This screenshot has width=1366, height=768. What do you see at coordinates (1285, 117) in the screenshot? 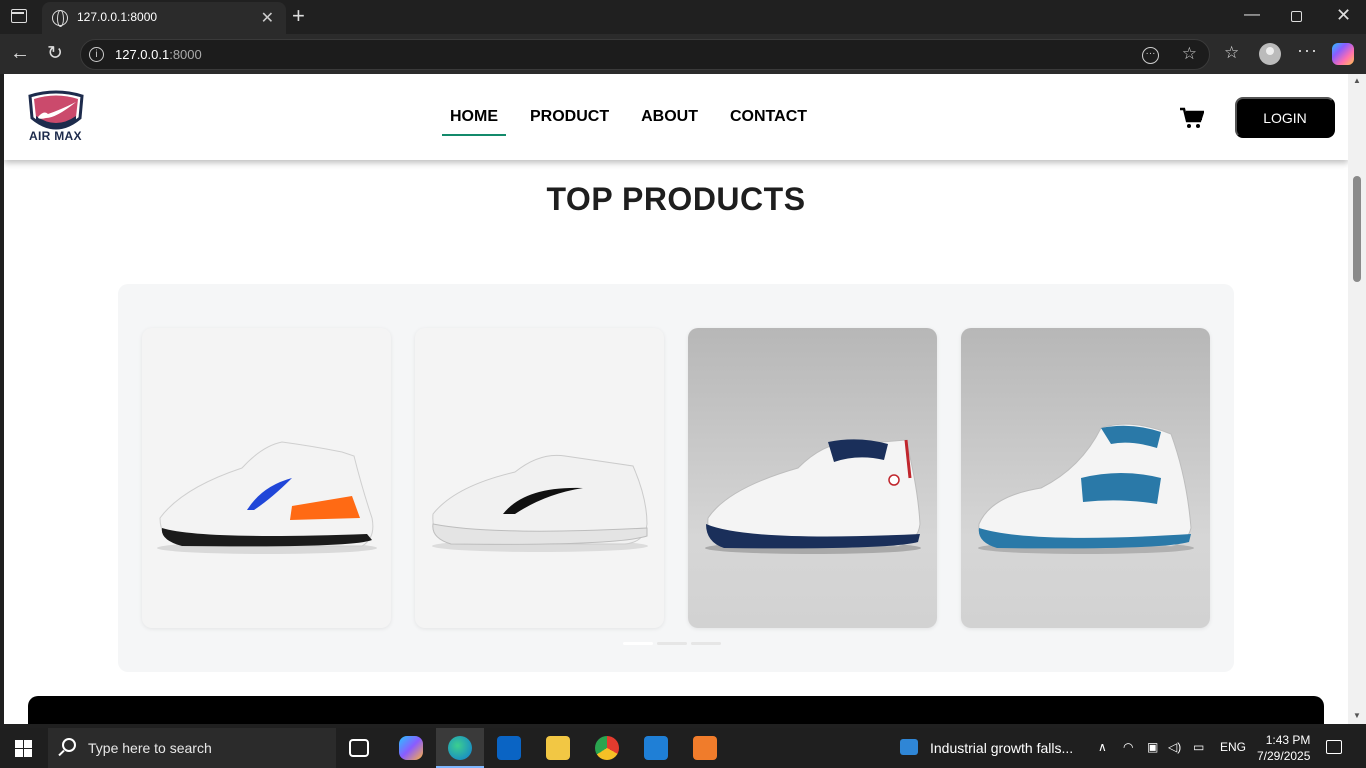
I see `login-button: LOGIN` at bounding box center [1285, 117].